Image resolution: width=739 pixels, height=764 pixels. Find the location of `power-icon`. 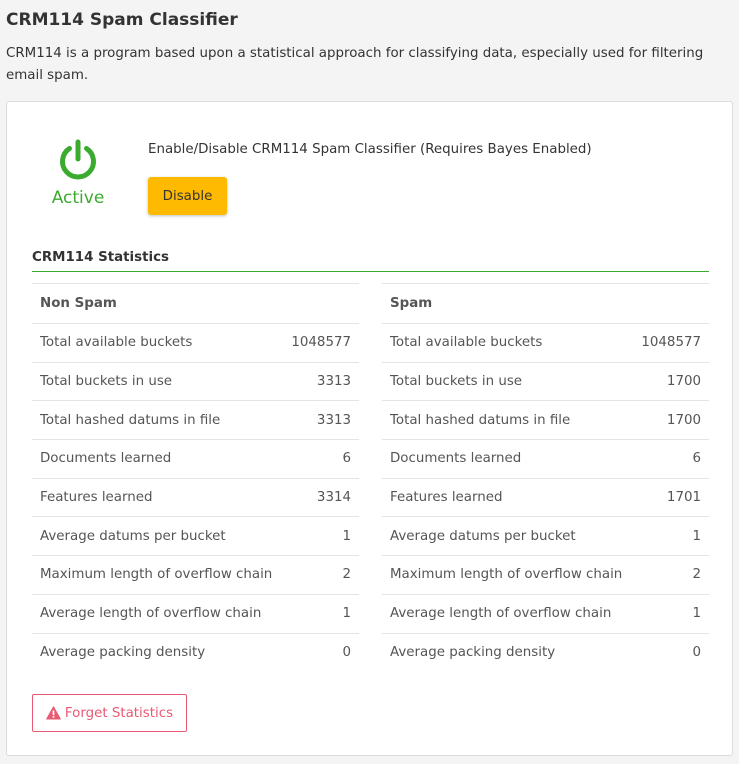

power-icon is located at coordinates (78, 159).